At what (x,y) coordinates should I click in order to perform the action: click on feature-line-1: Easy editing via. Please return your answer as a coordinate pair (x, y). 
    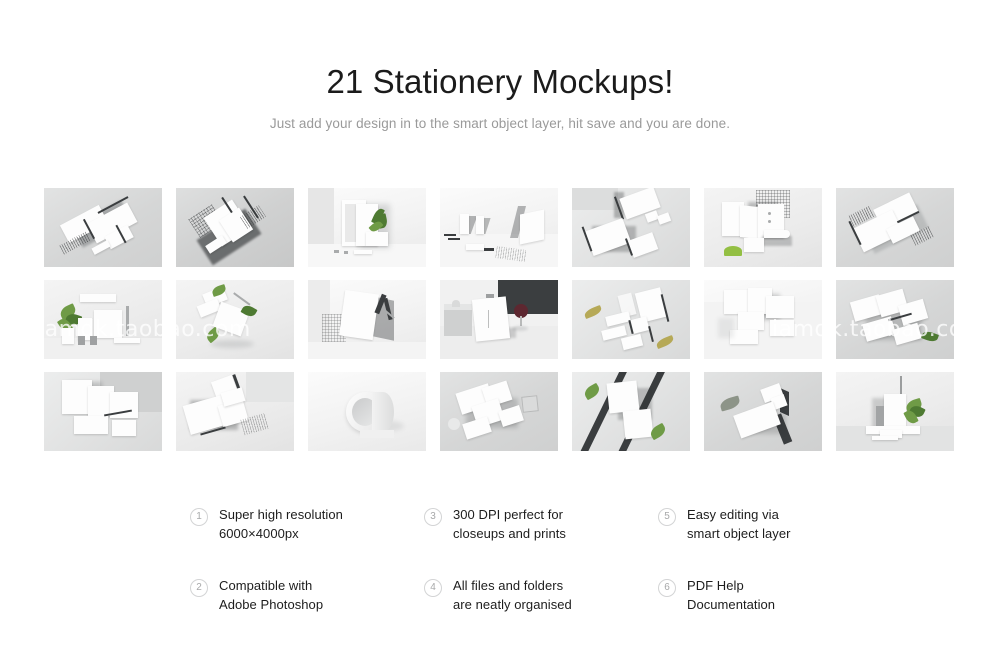
    Looking at the image, I should click on (733, 514).